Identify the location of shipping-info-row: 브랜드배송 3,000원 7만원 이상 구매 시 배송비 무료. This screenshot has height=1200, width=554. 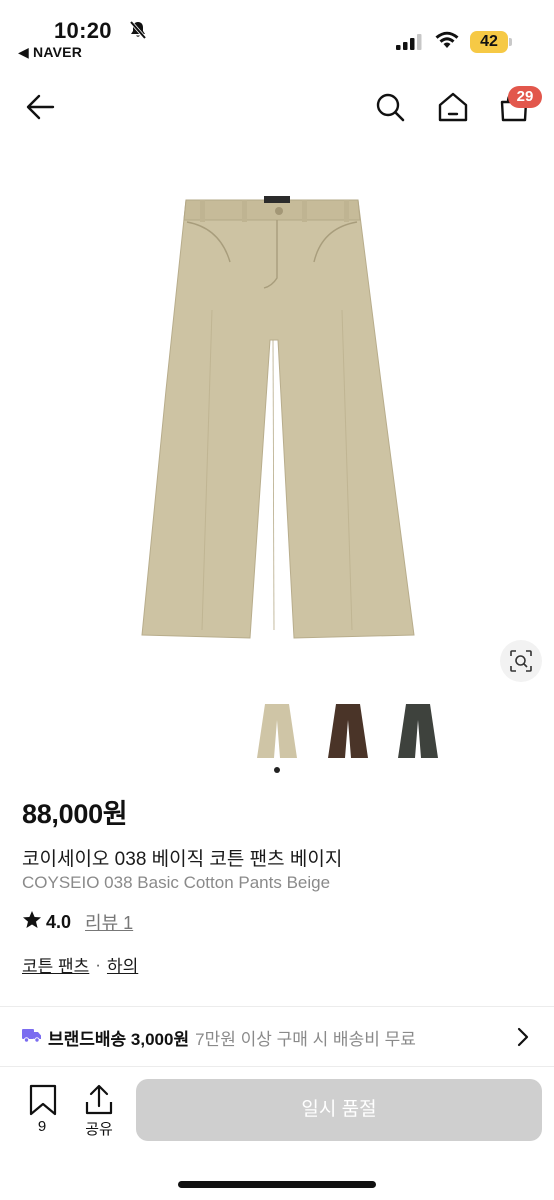
(279, 1037).